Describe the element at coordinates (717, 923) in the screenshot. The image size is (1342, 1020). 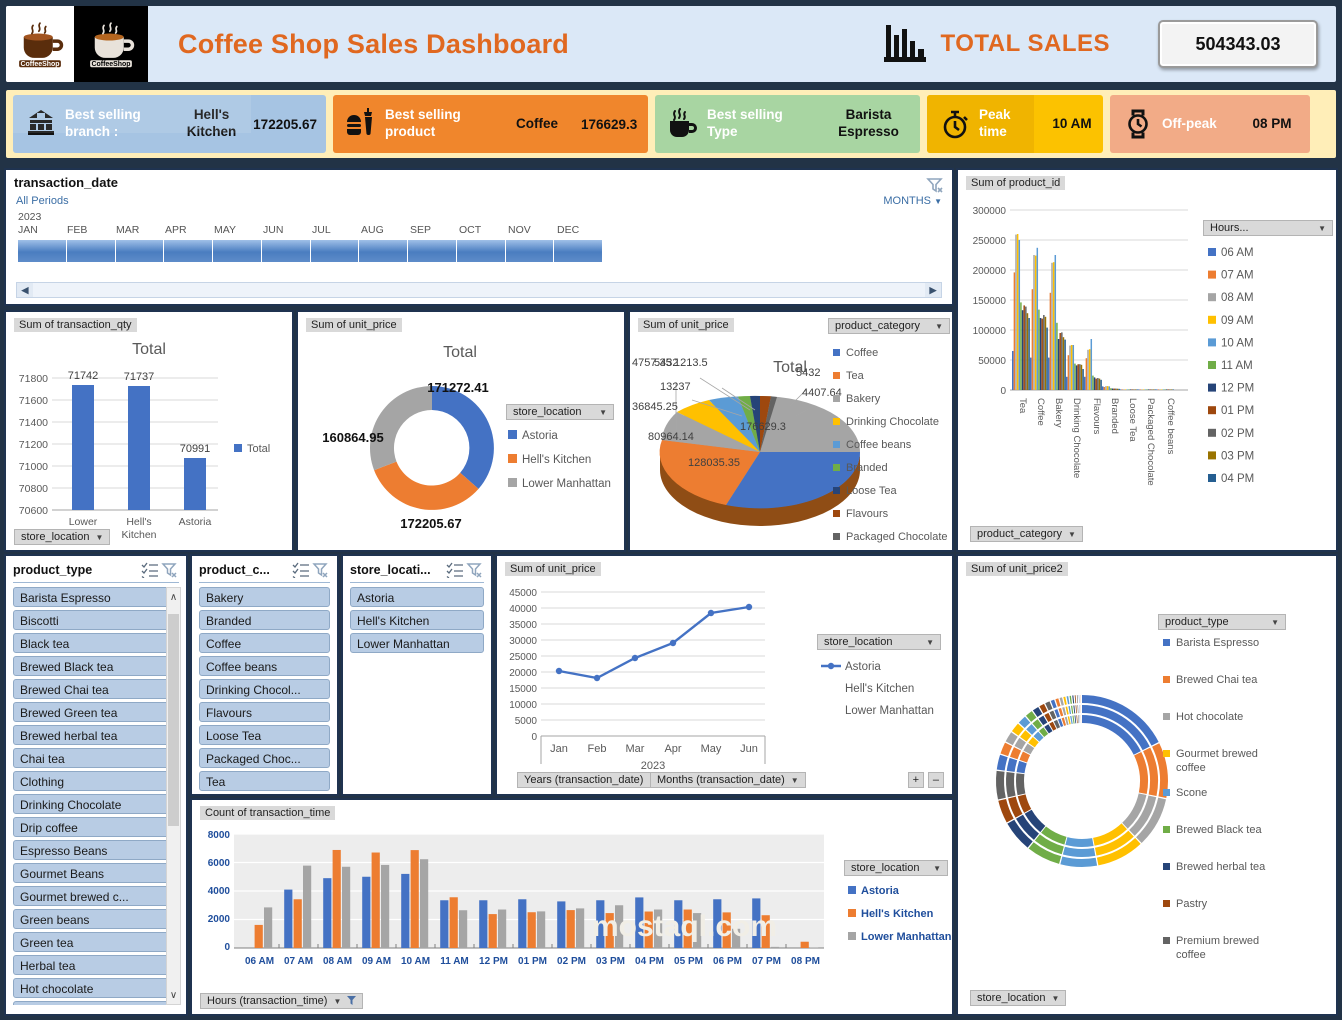
I see `bar-06PM-Astoria` at that location.